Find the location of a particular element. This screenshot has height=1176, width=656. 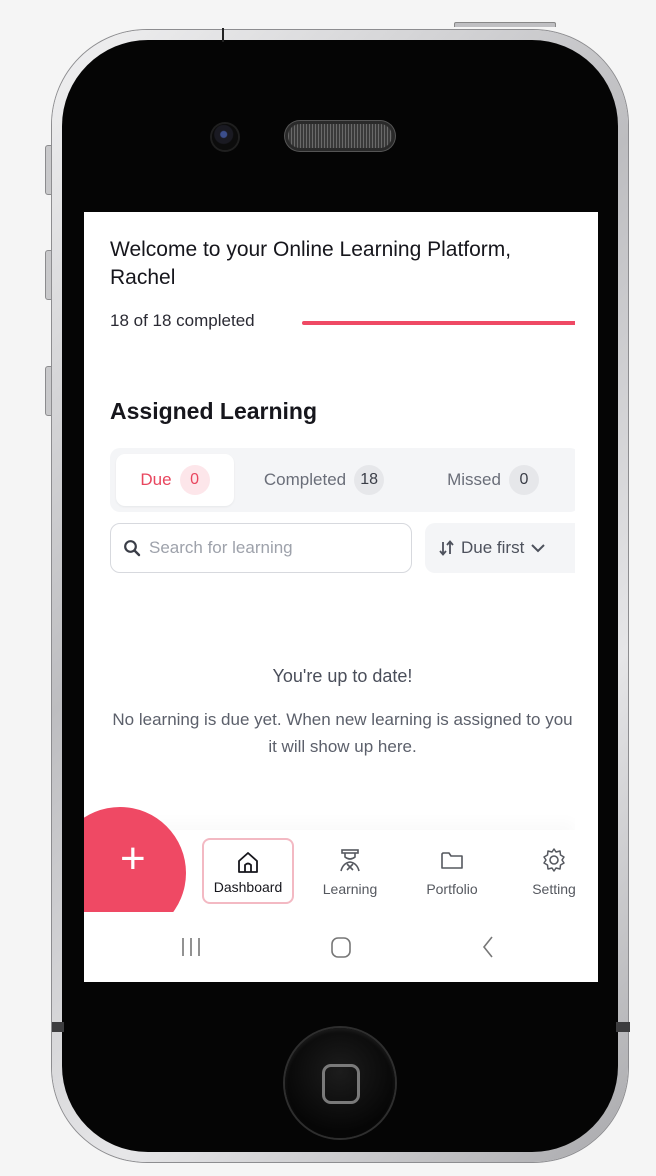

tab-label: Completed is located at coordinates (305, 479).